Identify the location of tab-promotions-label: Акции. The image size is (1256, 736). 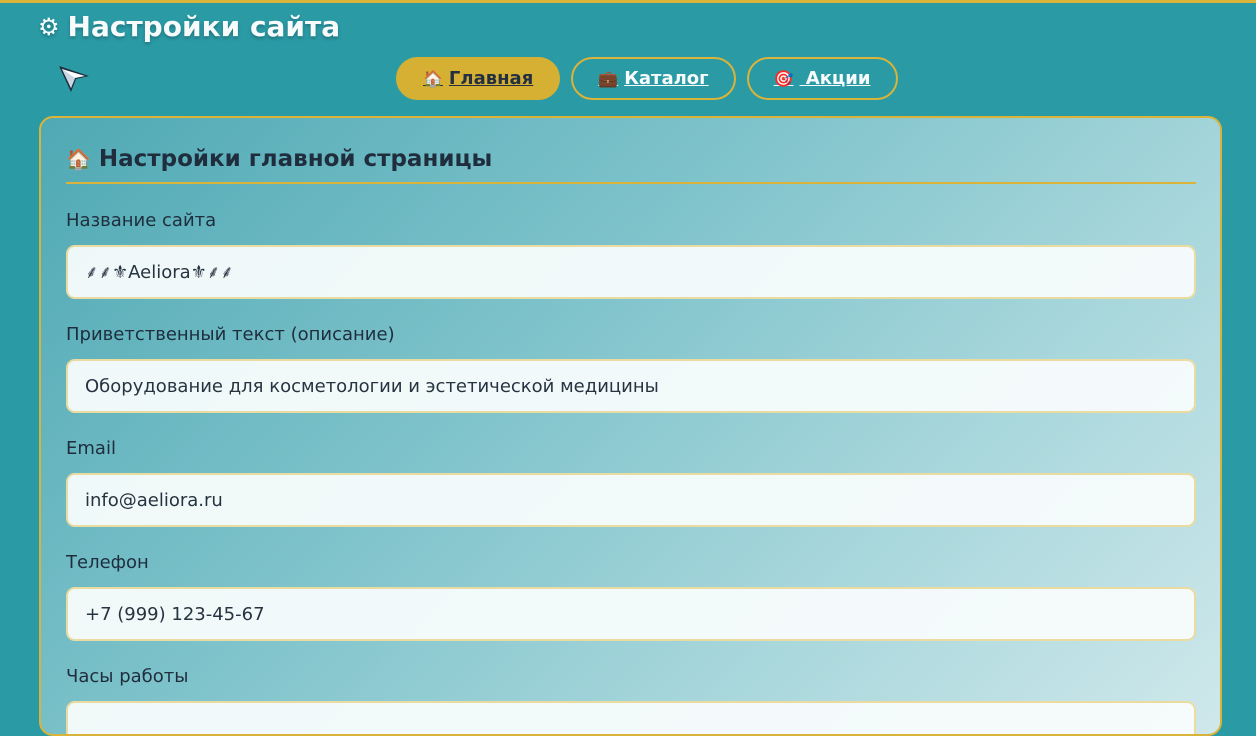
(835, 78).